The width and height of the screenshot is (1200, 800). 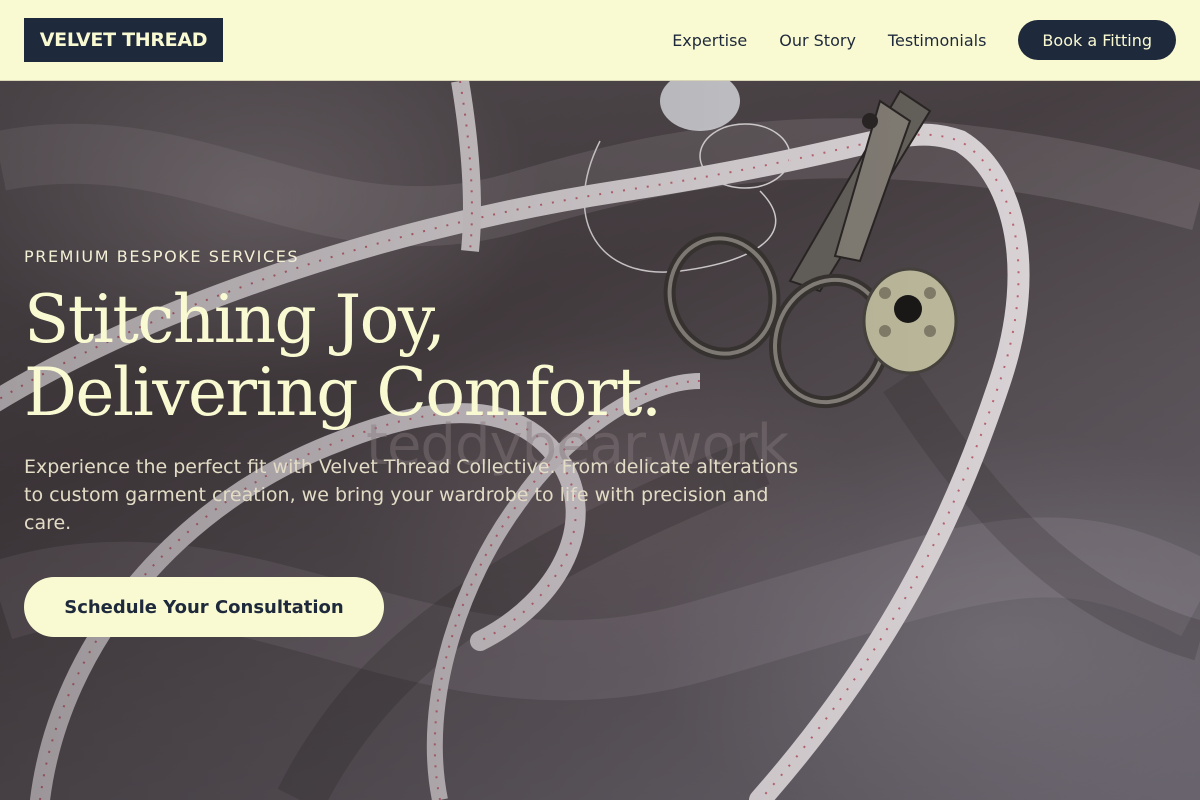 What do you see at coordinates (343, 392) in the screenshot?
I see `hero-headline-line2: Delivering Comfort.` at bounding box center [343, 392].